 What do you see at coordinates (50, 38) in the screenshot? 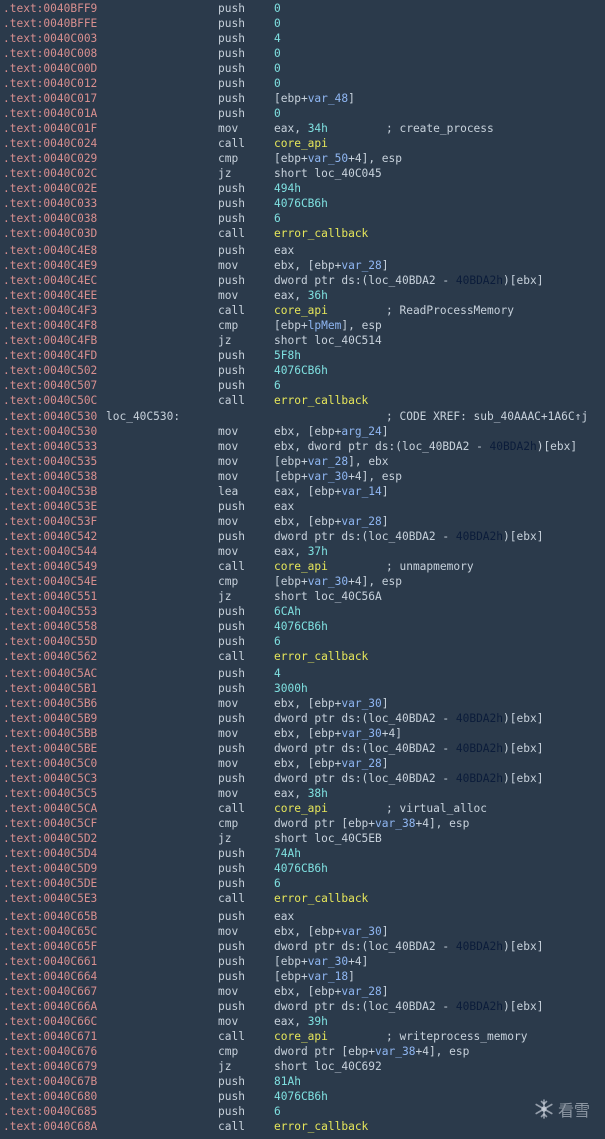
I see `address-segment: .text:0040C003` at bounding box center [50, 38].